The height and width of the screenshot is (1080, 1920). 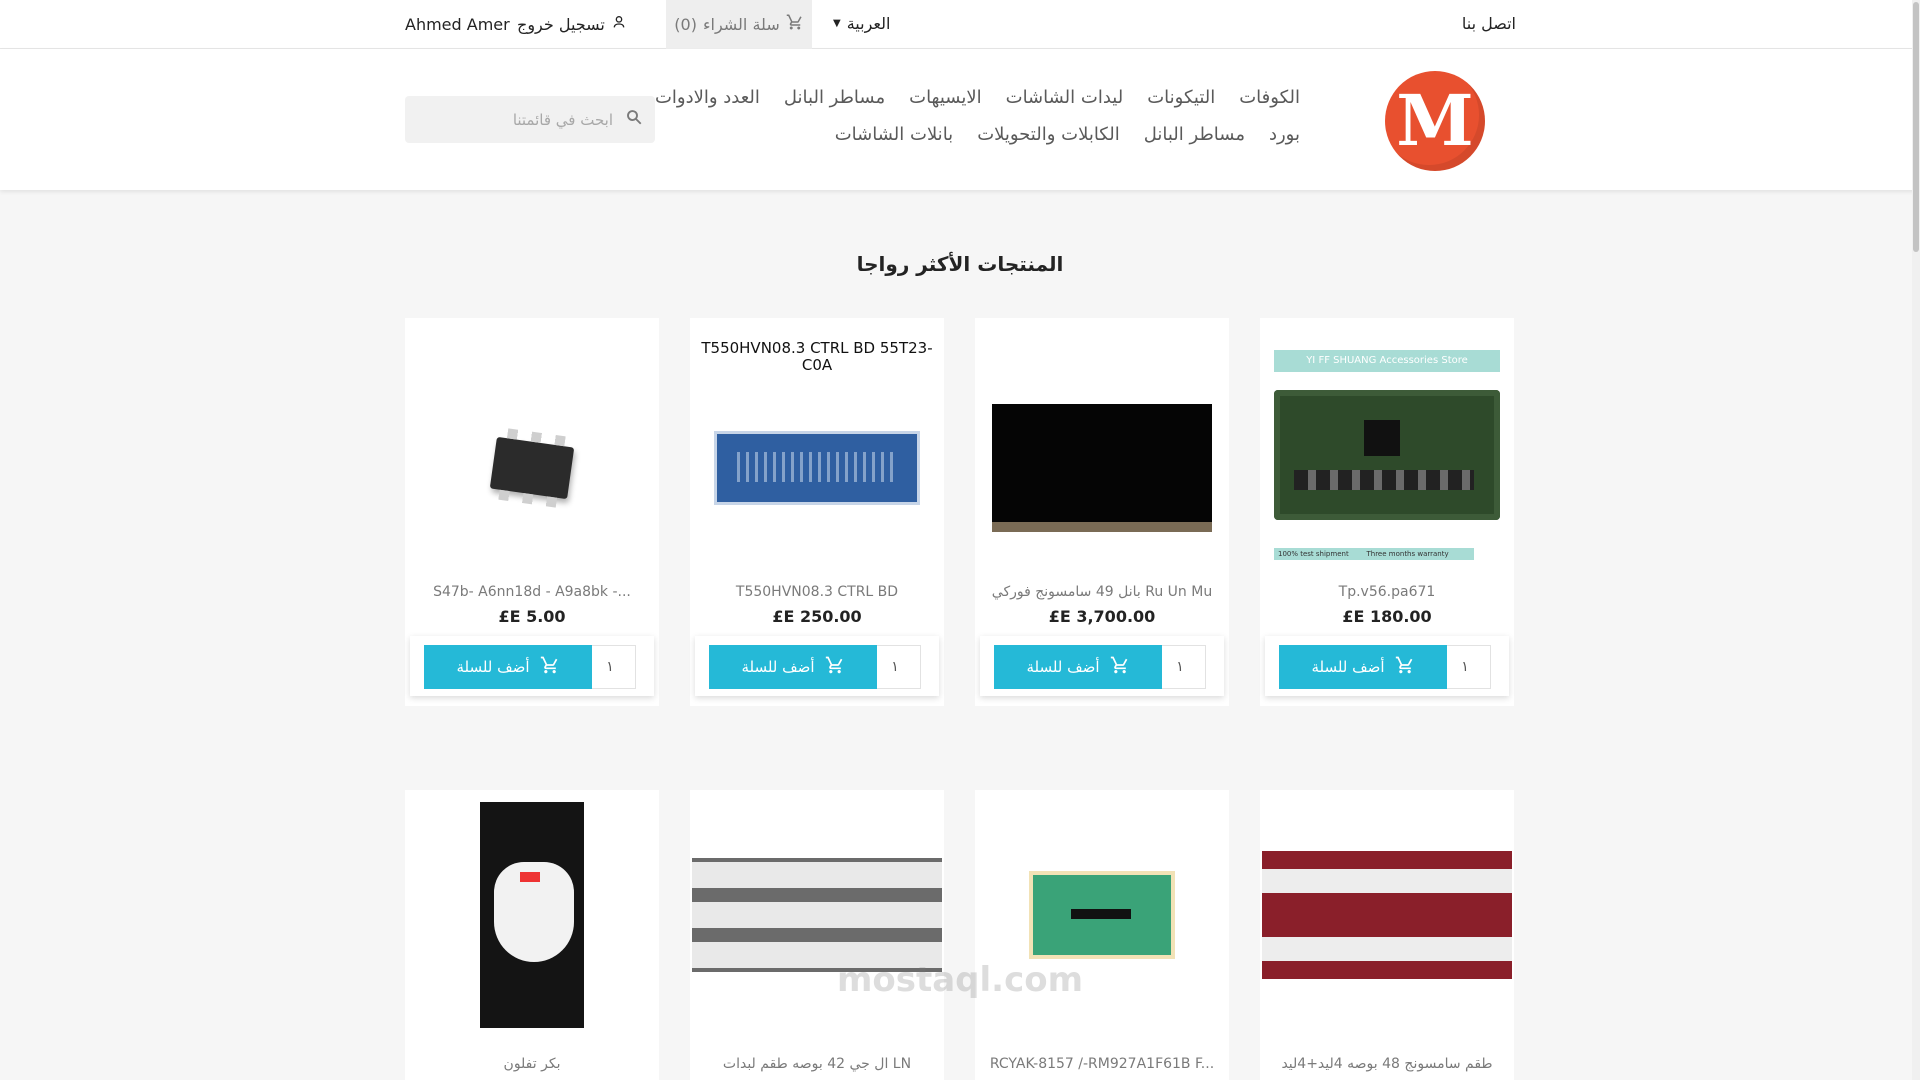 I want to click on flex-adapter-image, so click(x=1102, y=915).